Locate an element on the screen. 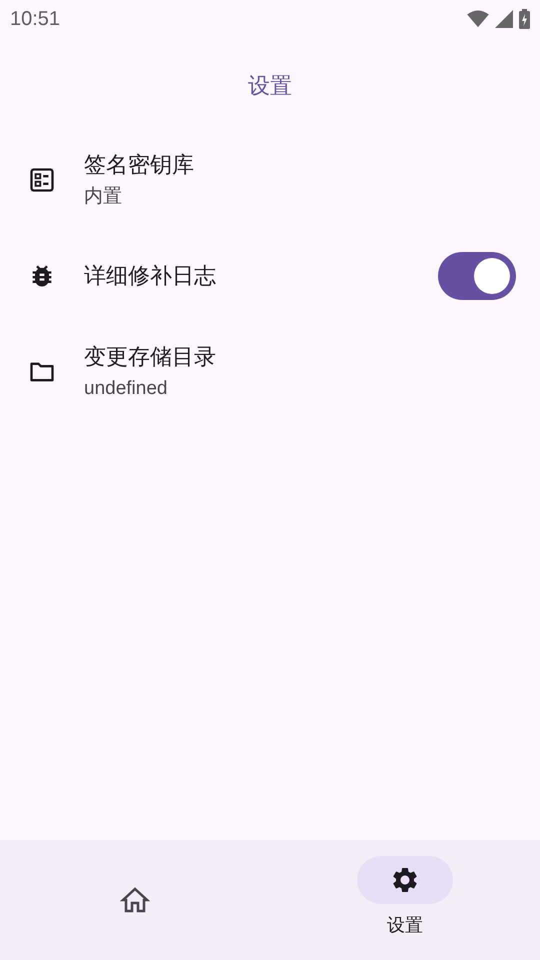 This screenshot has height=960, width=540. setting-label: 签名密钥库 is located at coordinates (139, 165).